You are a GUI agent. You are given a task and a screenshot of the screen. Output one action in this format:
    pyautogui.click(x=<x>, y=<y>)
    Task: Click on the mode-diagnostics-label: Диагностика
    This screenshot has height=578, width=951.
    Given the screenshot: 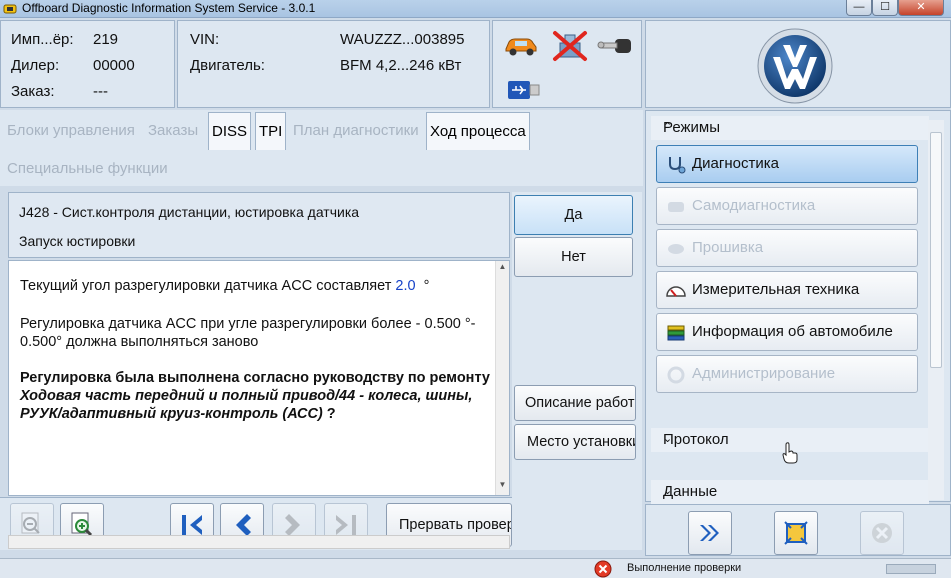 What is the action you would take?
    pyautogui.click(x=735, y=163)
    